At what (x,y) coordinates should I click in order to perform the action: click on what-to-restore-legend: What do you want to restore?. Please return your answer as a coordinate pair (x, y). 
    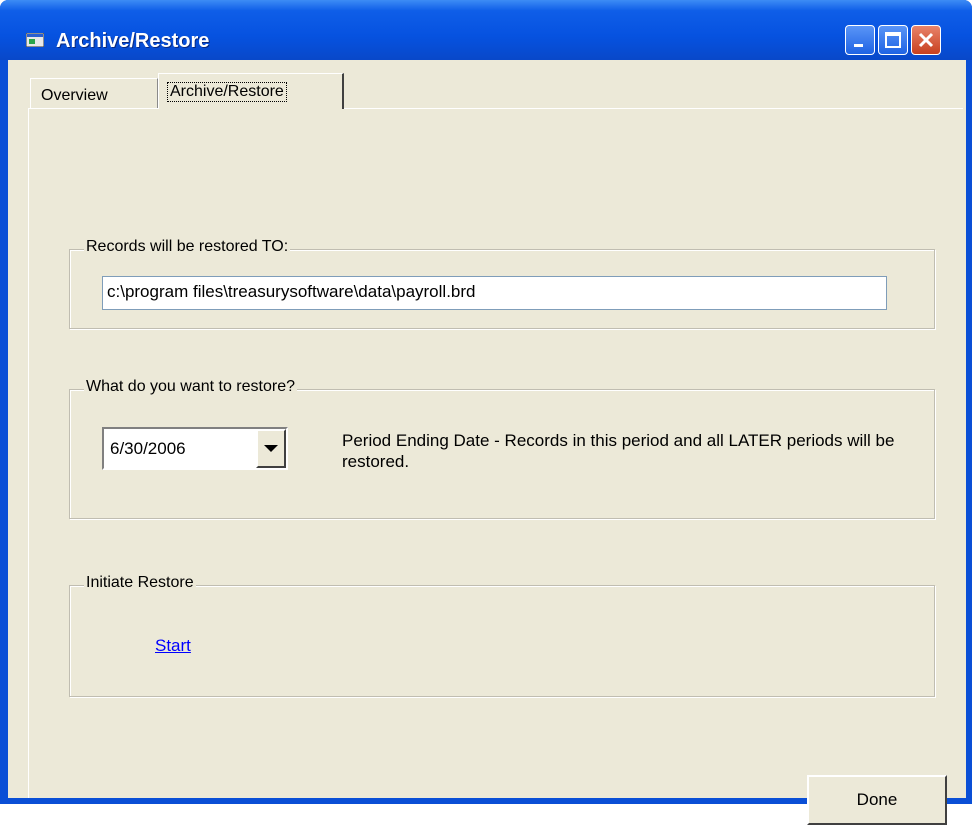
    Looking at the image, I should click on (190, 387).